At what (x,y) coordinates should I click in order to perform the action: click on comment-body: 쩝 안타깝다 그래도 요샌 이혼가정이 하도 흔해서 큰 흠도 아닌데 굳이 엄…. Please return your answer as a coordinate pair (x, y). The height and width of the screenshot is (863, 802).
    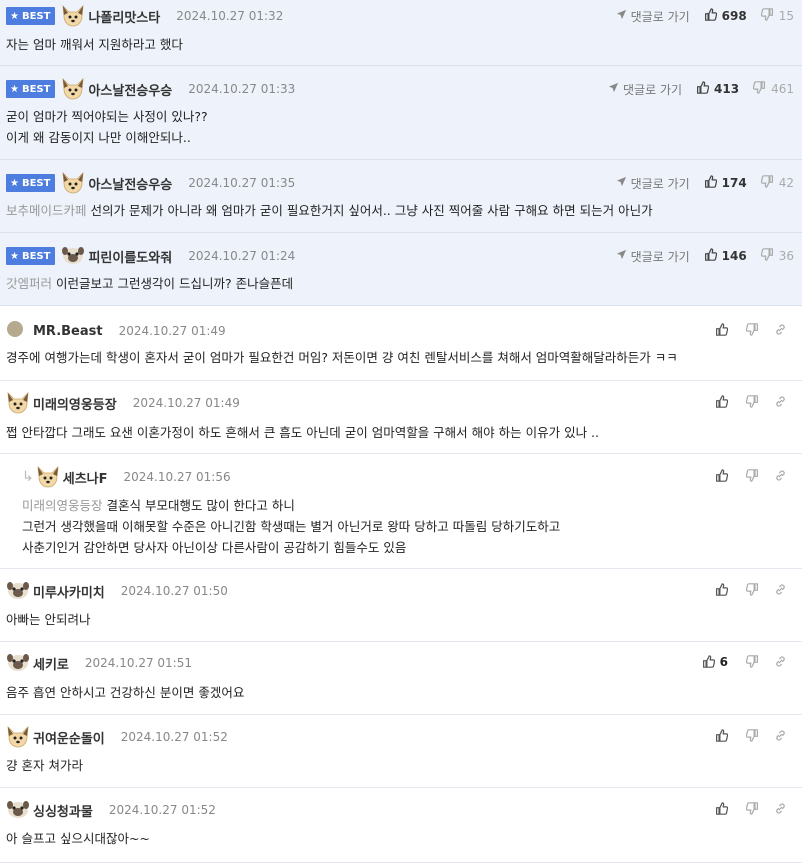
    Looking at the image, I should click on (399, 432).